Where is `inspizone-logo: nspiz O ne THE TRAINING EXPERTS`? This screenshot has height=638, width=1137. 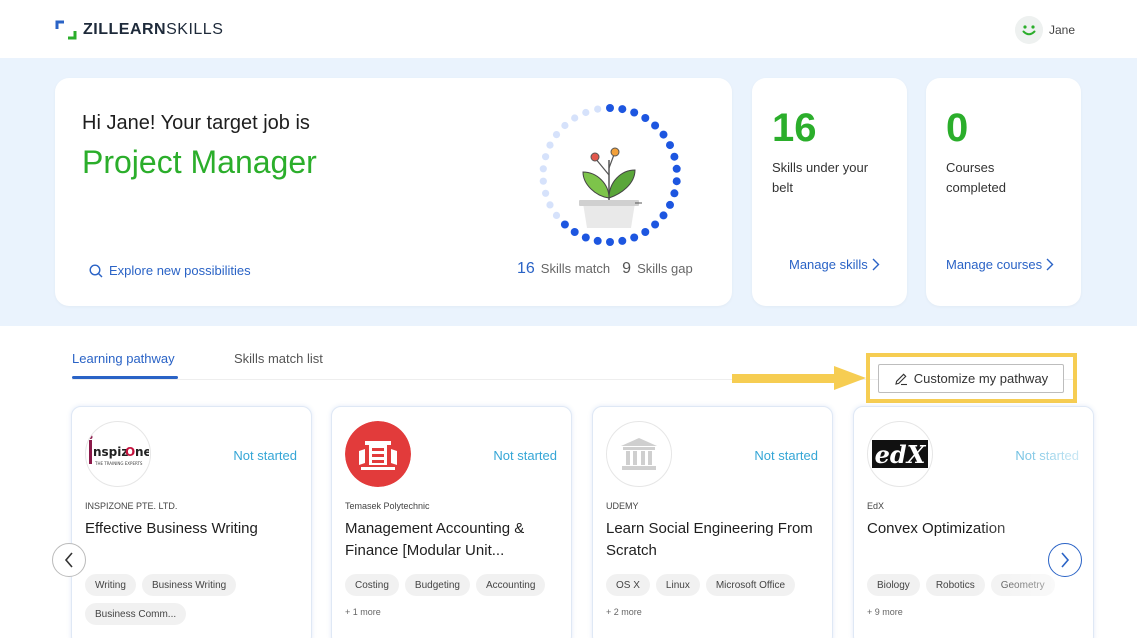 inspizone-logo: nspiz O ne THE TRAINING EXPERTS is located at coordinates (118, 454).